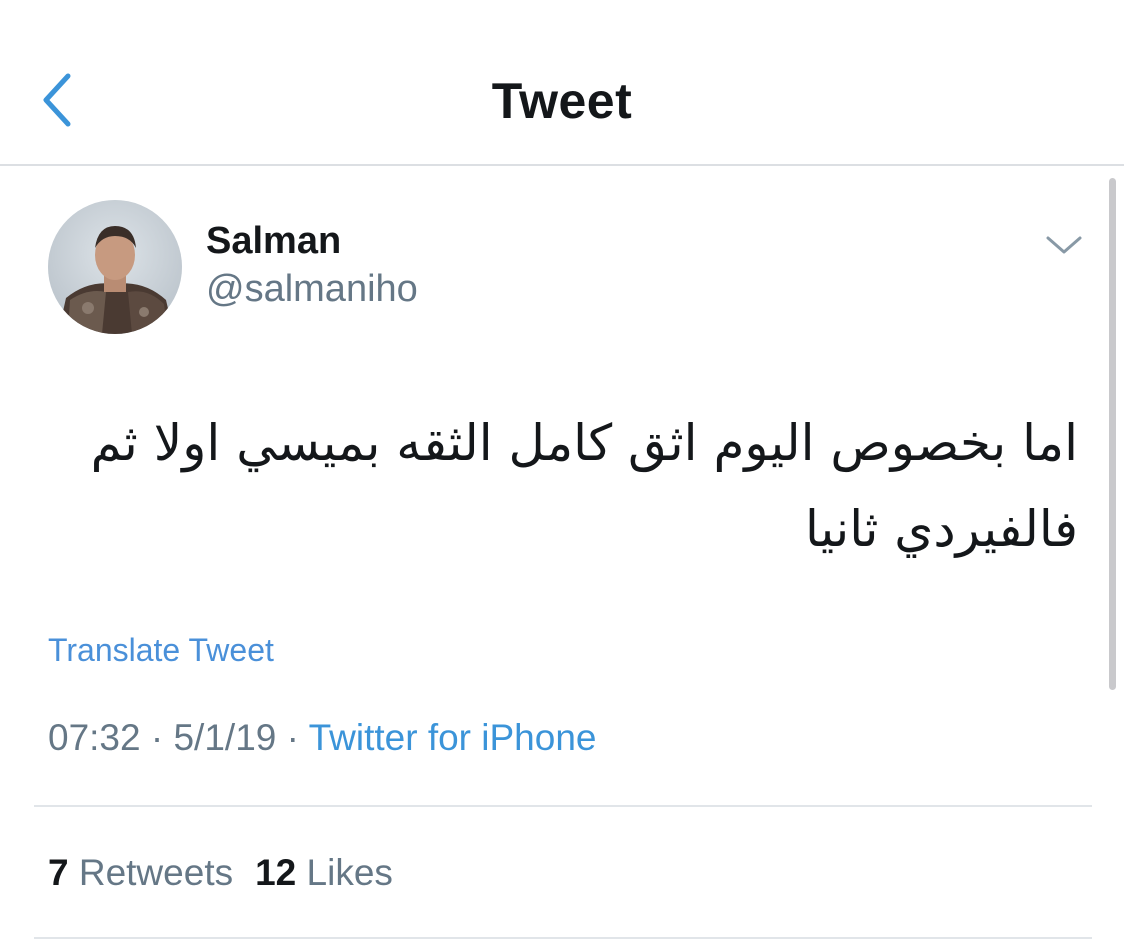  I want to click on retweets-stat: 7 Retweets, so click(140, 873).